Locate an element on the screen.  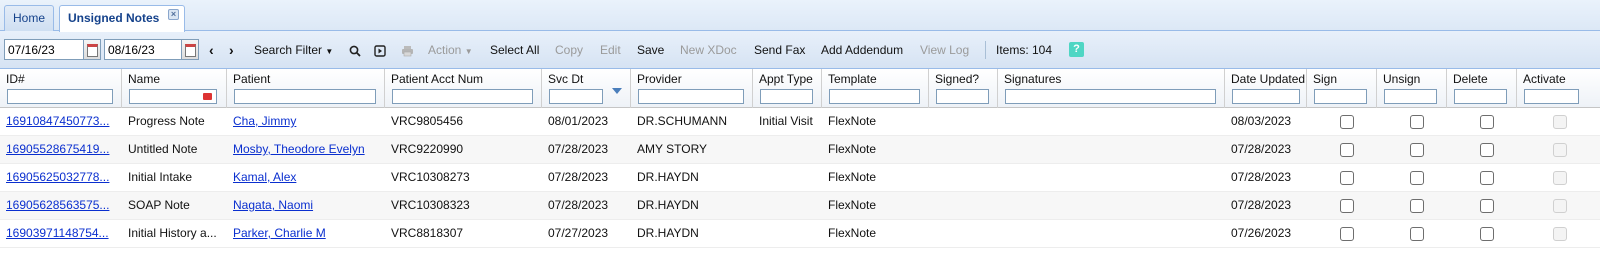
select-all-button: Select All is located at coordinates (514, 50).